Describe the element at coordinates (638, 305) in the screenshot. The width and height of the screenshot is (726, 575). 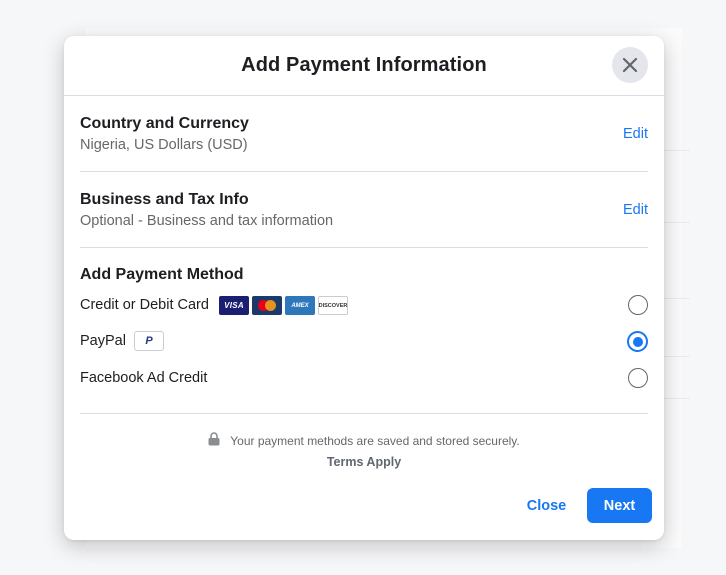
I see `card-radio` at that location.